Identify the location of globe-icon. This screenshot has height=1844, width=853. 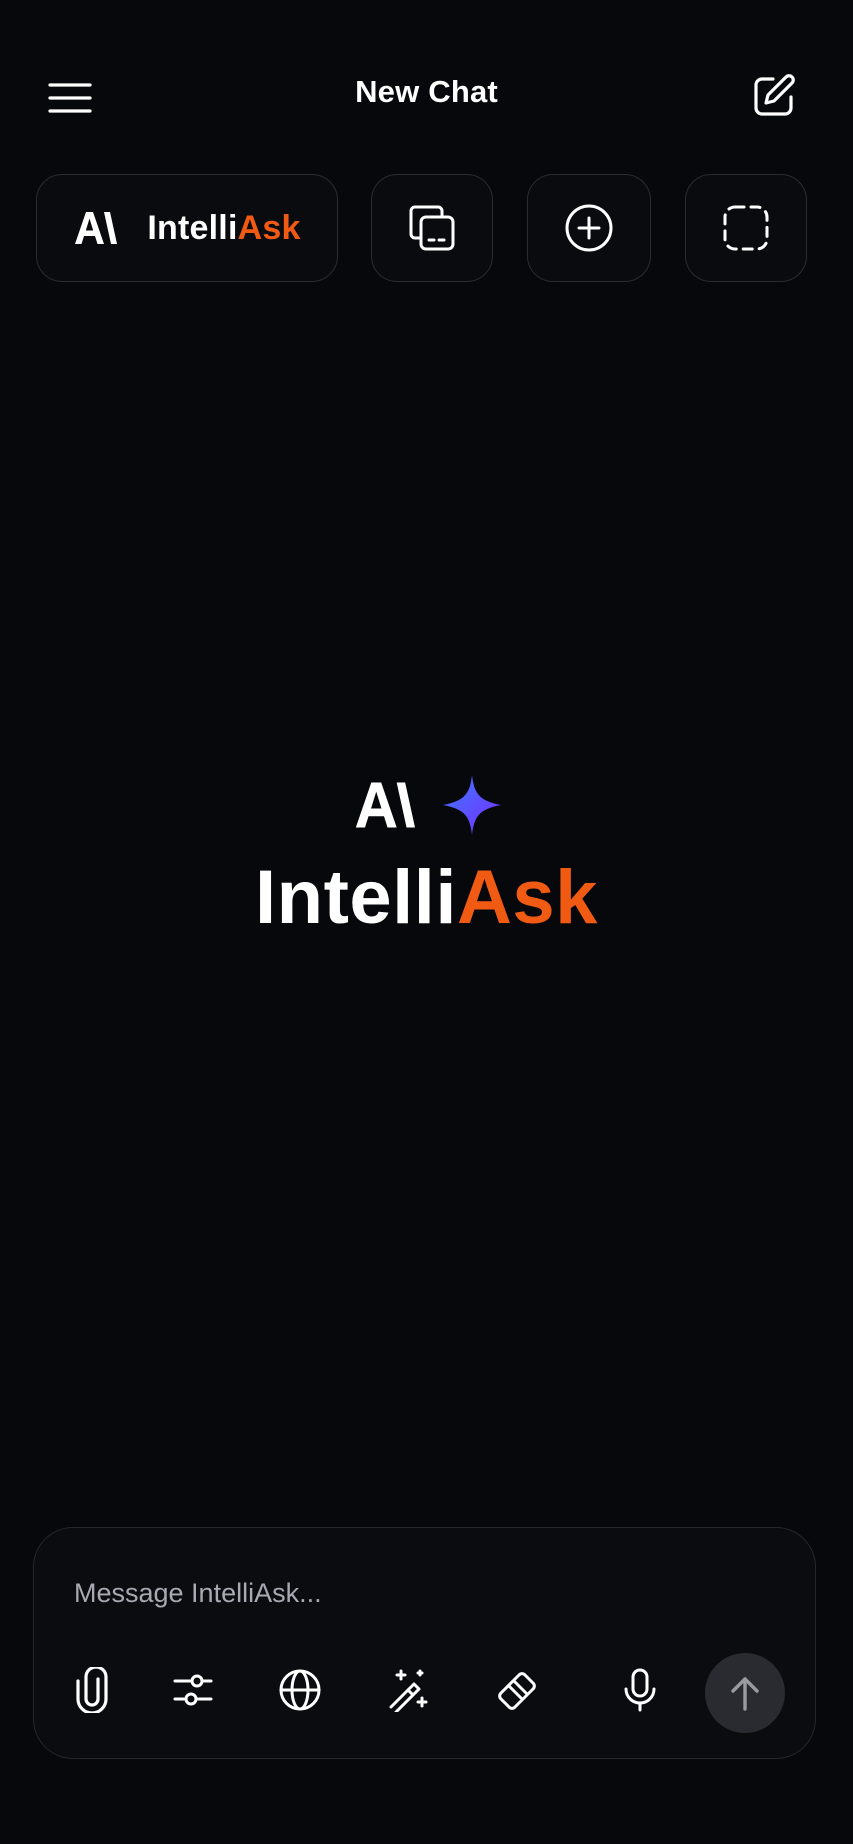
(300, 1690).